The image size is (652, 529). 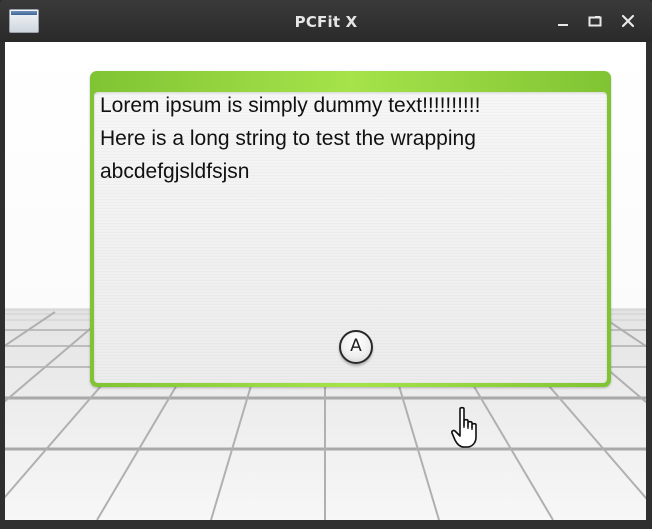 What do you see at coordinates (563, 25) in the screenshot?
I see `minimize-icon` at bounding box center [563, 25].